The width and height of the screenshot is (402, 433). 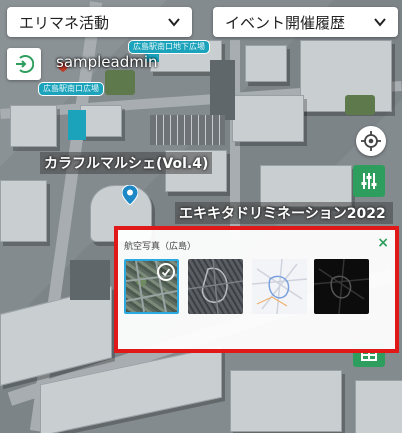 What do you see at coordinates (71, 89) in the screenshot?
I see `map-tag: 広島駅南口広場` at bounding box center [71, 89].